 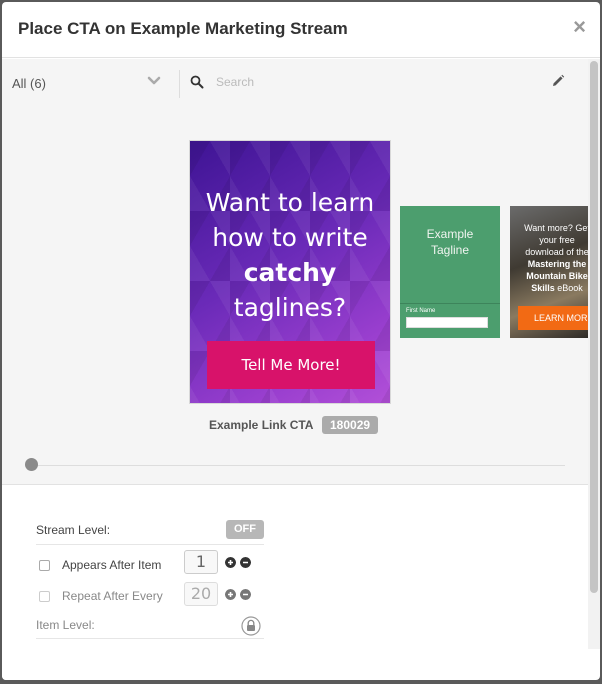 I want to click on toolbar-divider, so click(x=179, y=84).